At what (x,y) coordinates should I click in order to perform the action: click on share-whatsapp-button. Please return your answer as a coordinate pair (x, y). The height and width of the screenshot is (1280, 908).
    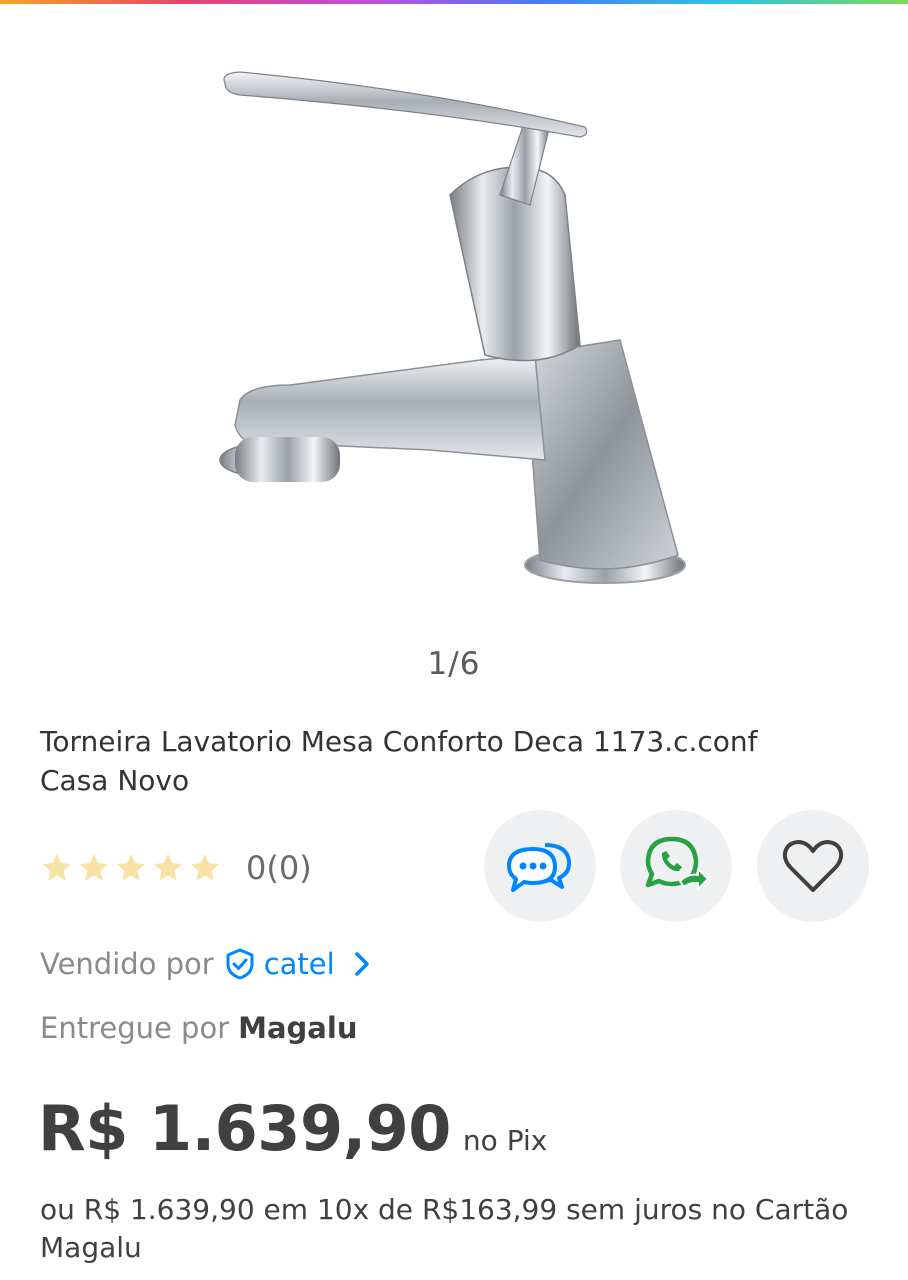
    Looking at the image, I should click on (676, 866).